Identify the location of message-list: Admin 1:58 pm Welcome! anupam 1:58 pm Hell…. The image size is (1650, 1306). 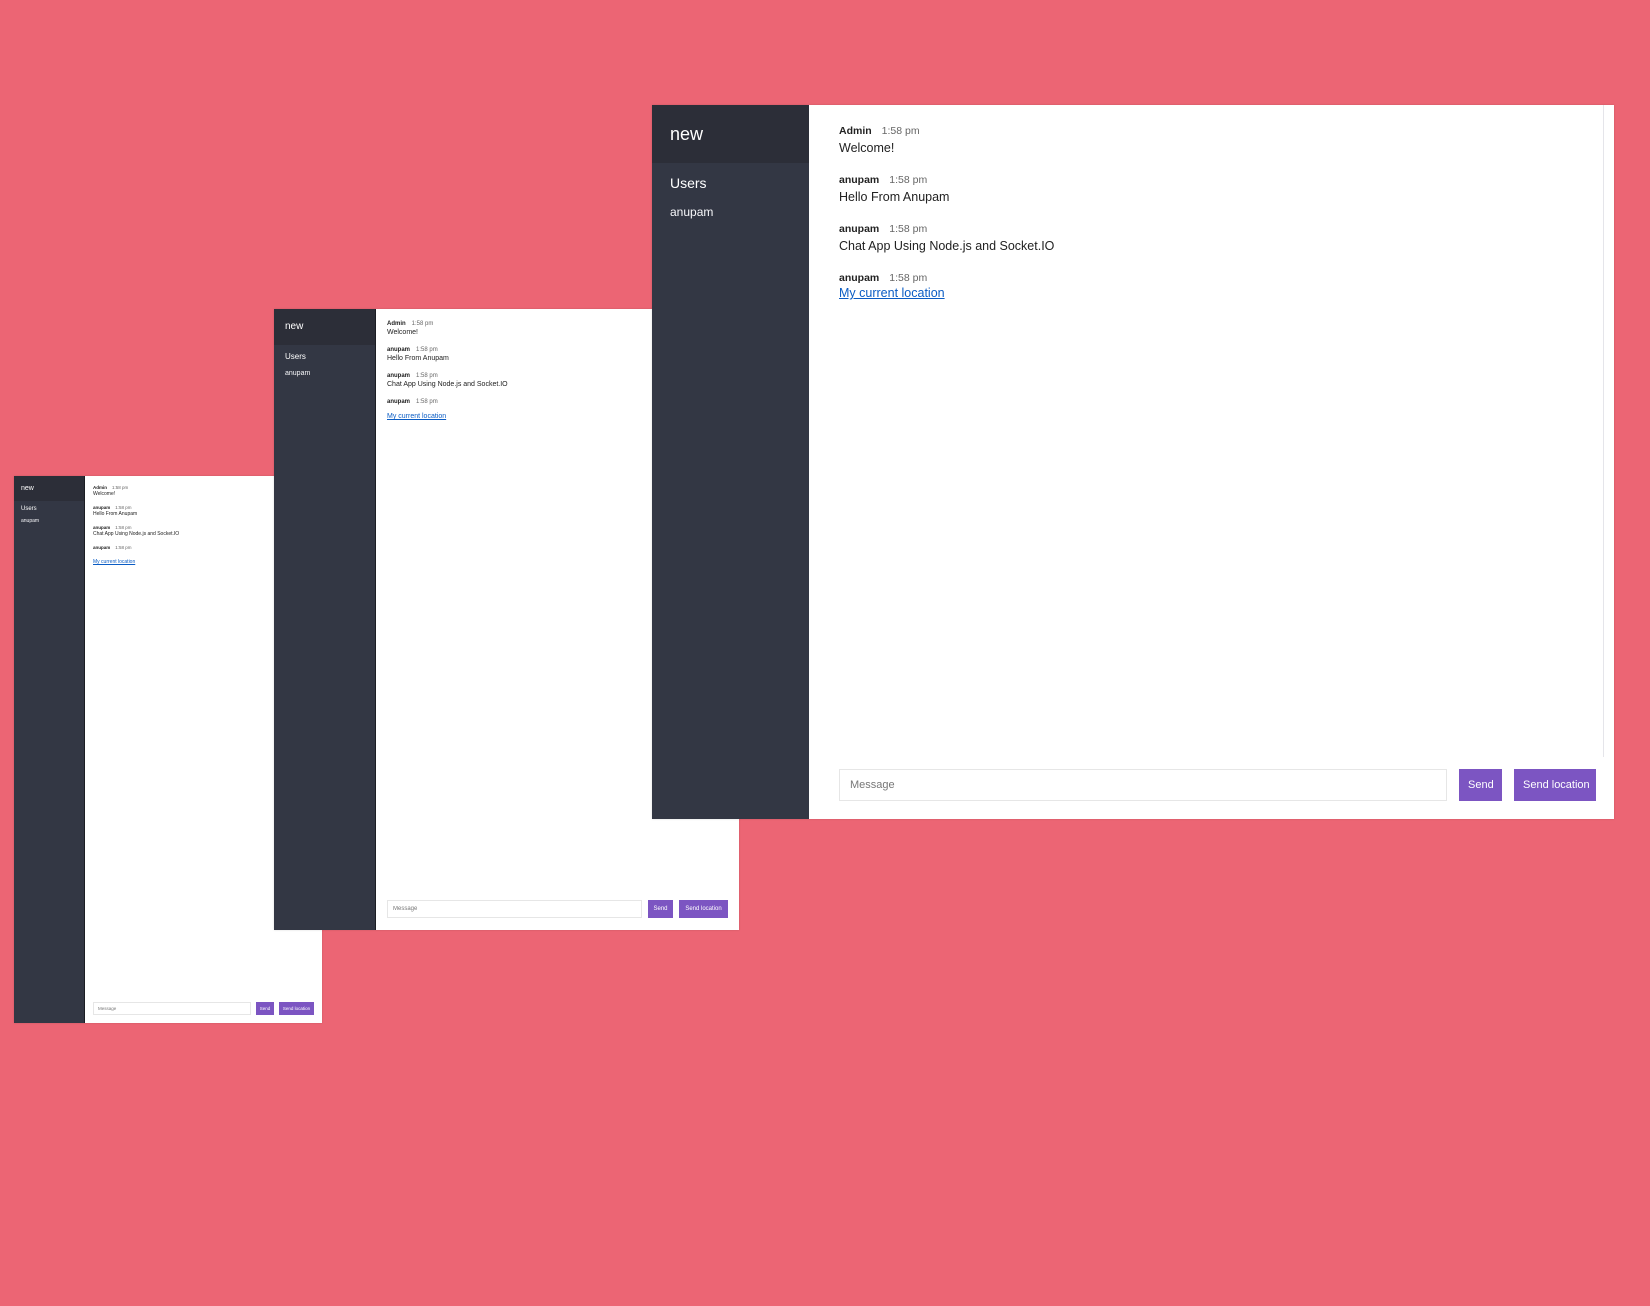
(1211, 223).